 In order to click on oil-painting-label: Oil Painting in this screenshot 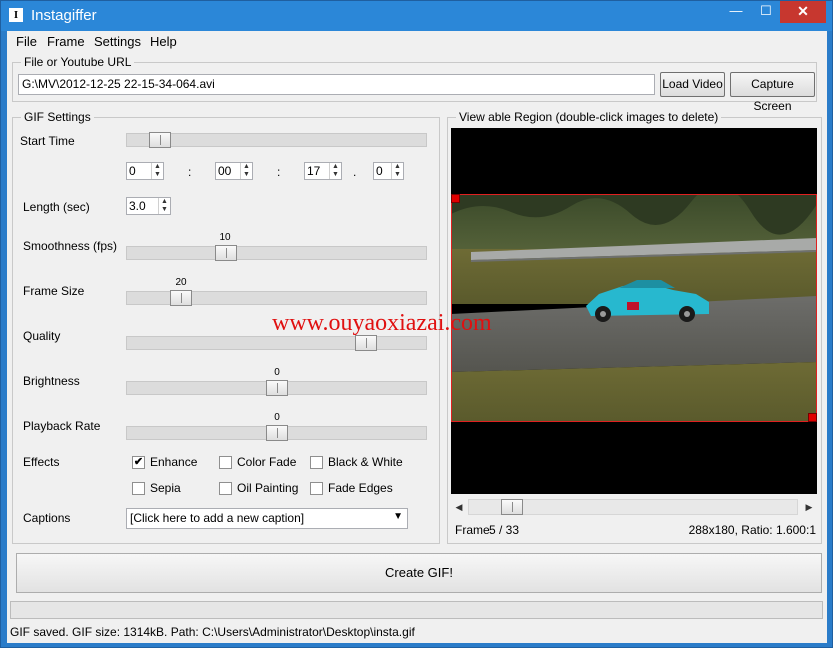, I will do `click(267, 488)`.